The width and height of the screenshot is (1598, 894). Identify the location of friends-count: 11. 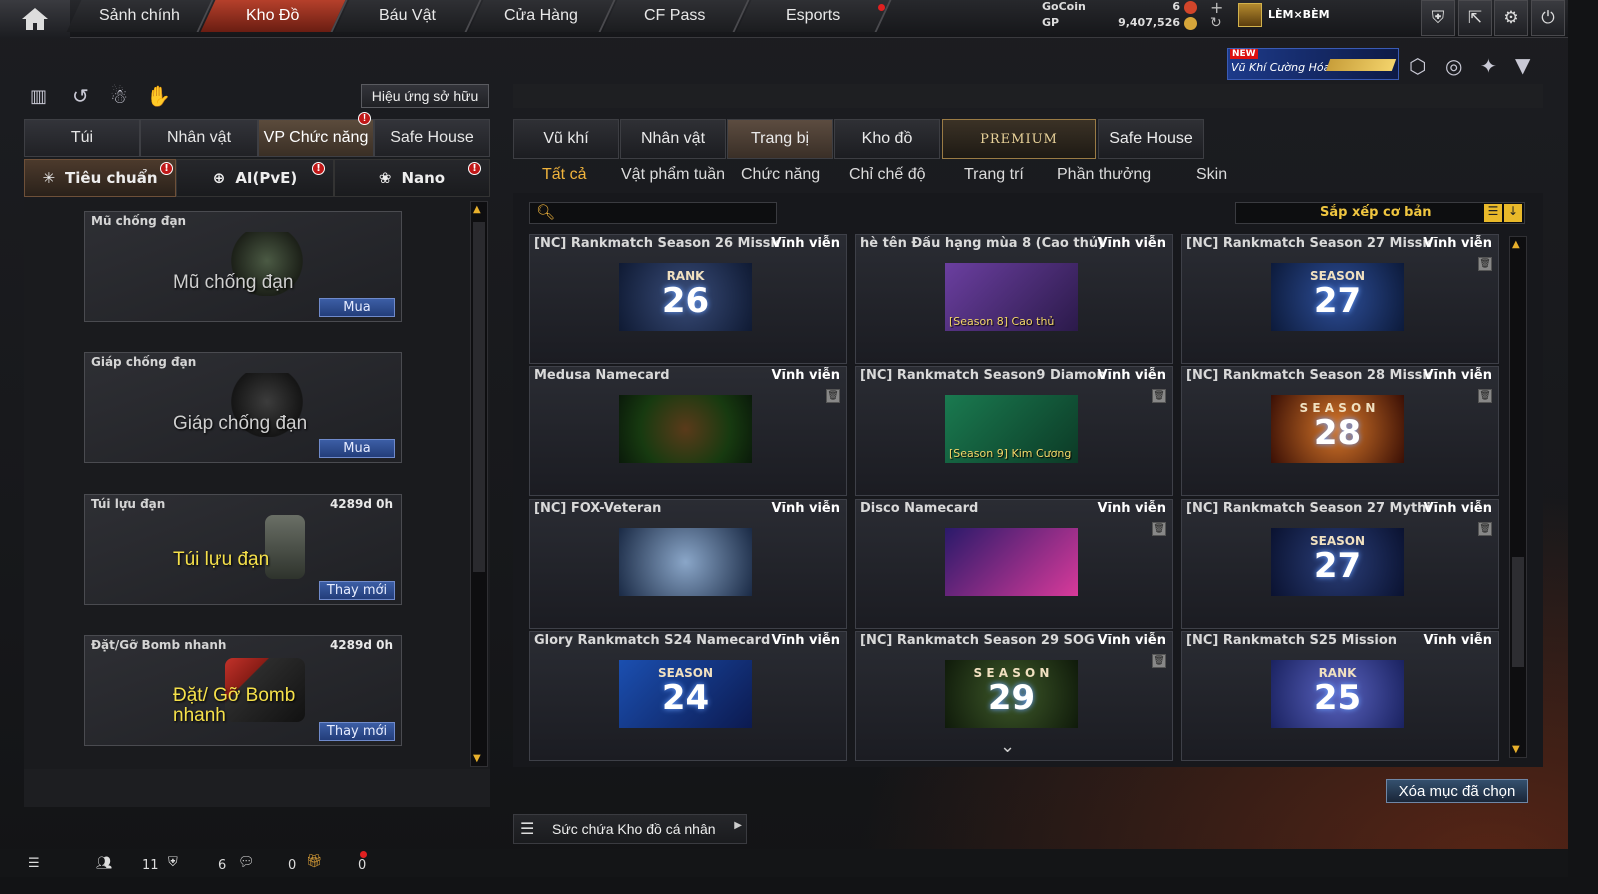
(150, 865).